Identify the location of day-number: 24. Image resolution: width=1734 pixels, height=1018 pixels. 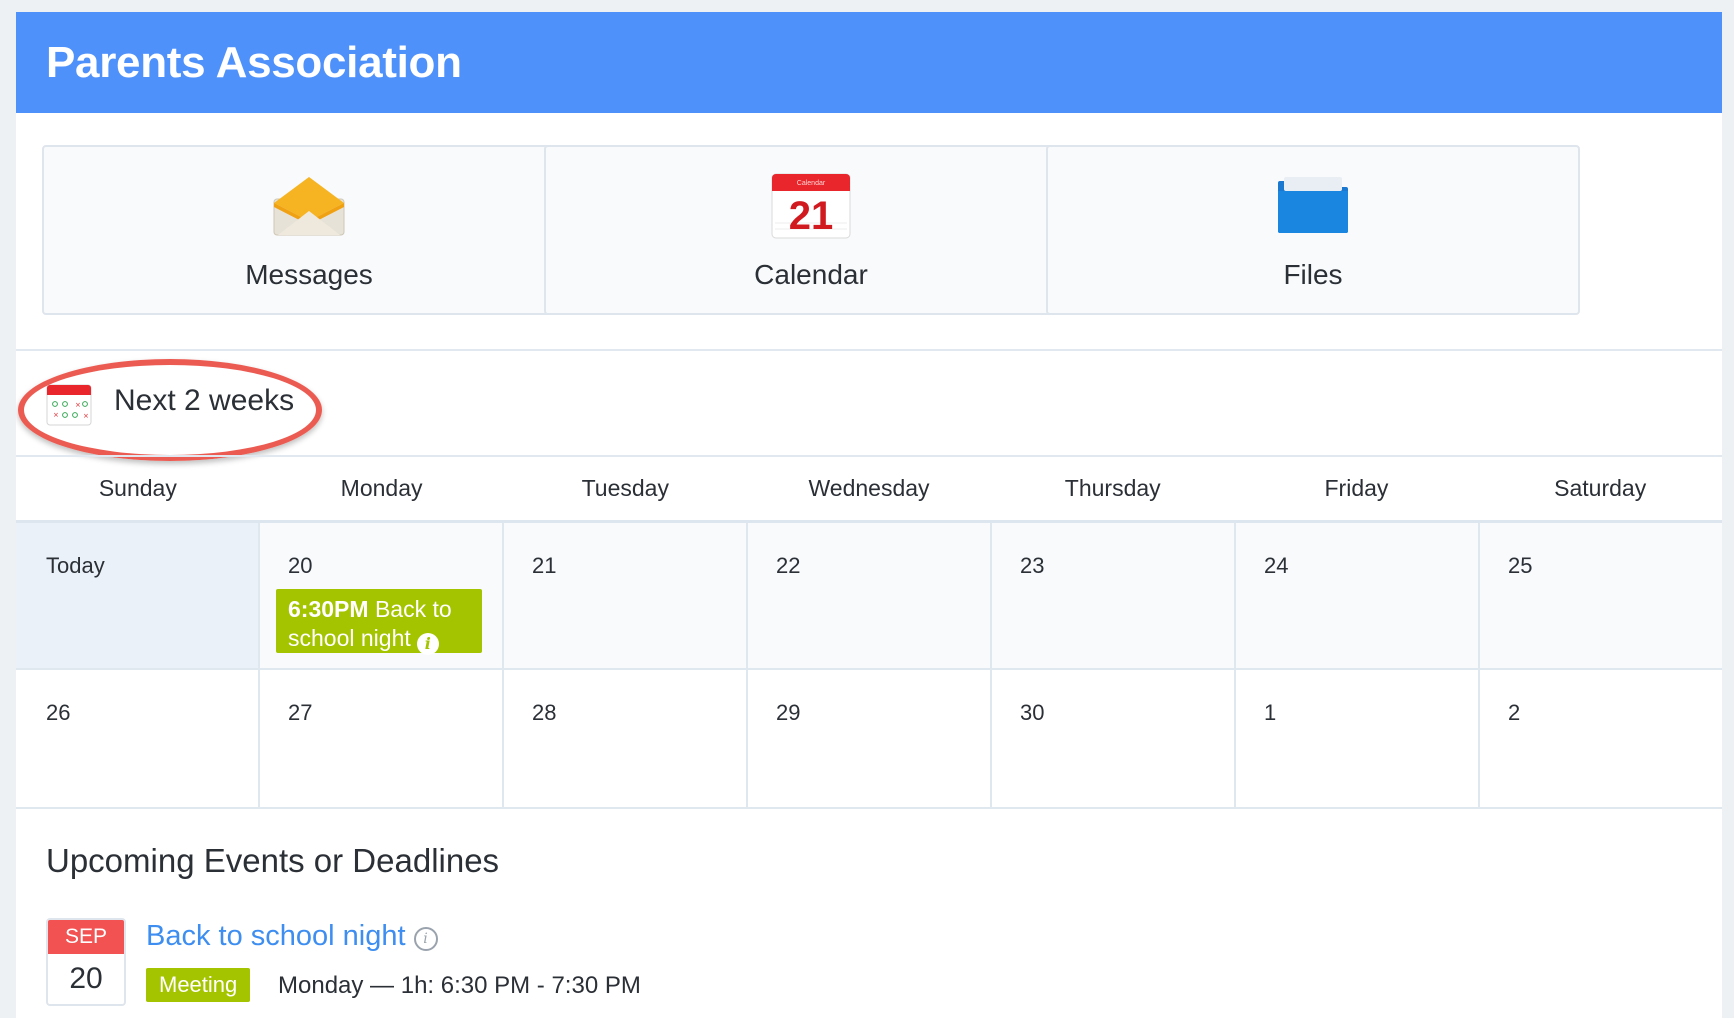
(1276, 565).